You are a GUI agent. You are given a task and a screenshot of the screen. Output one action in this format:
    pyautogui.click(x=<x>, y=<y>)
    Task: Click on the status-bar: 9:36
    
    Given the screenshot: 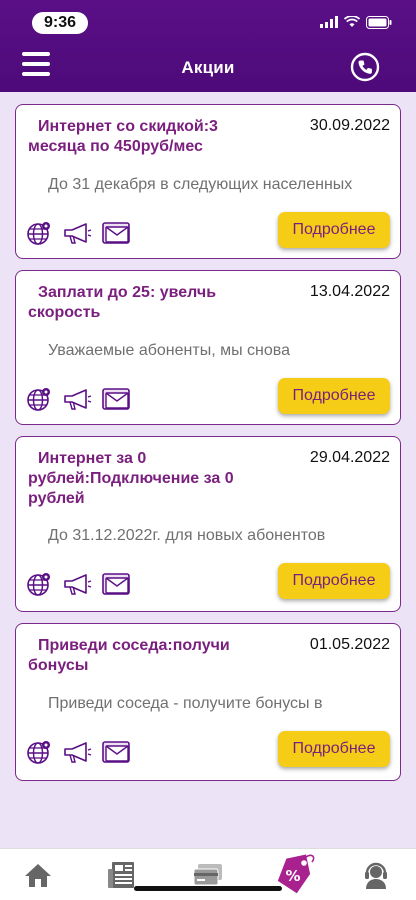 What is the action you would take?
    pyautogui.click(x=208, y=22)
    